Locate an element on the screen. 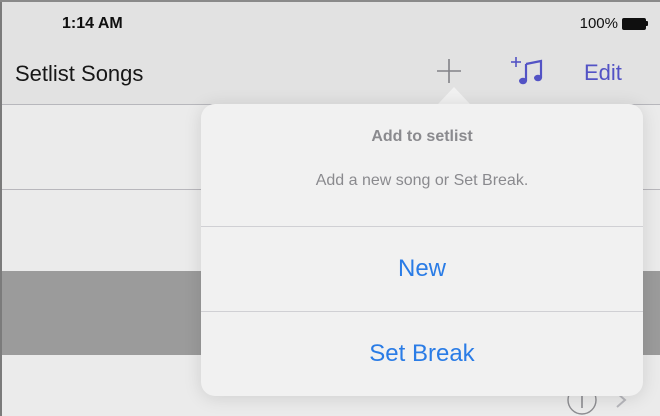 This screenshot has width=660, height=416. popover-arrow is located at coordinates (454, 95).